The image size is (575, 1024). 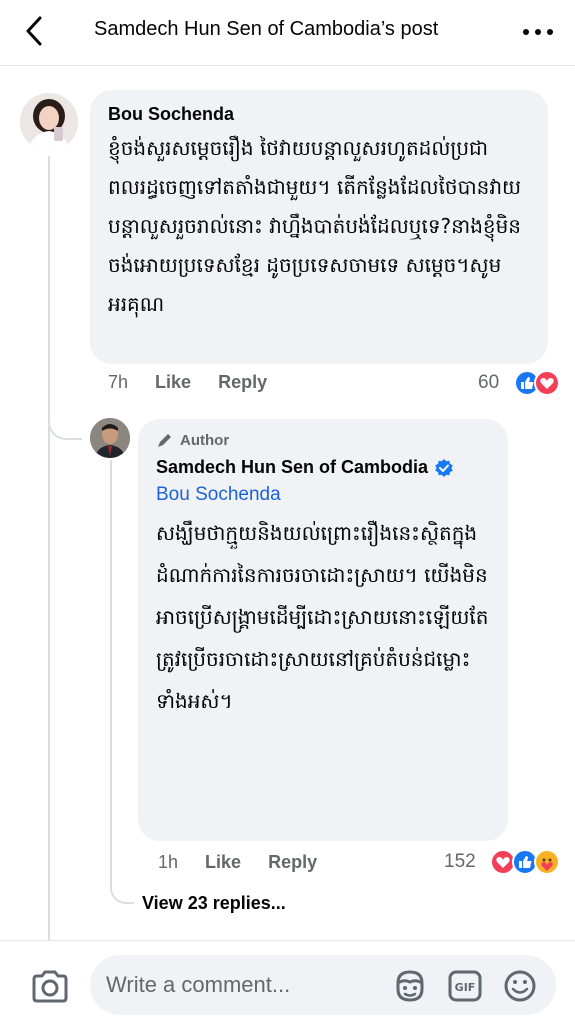 I want to click on comment-input-container: GIF, so click(x=323, y=985).